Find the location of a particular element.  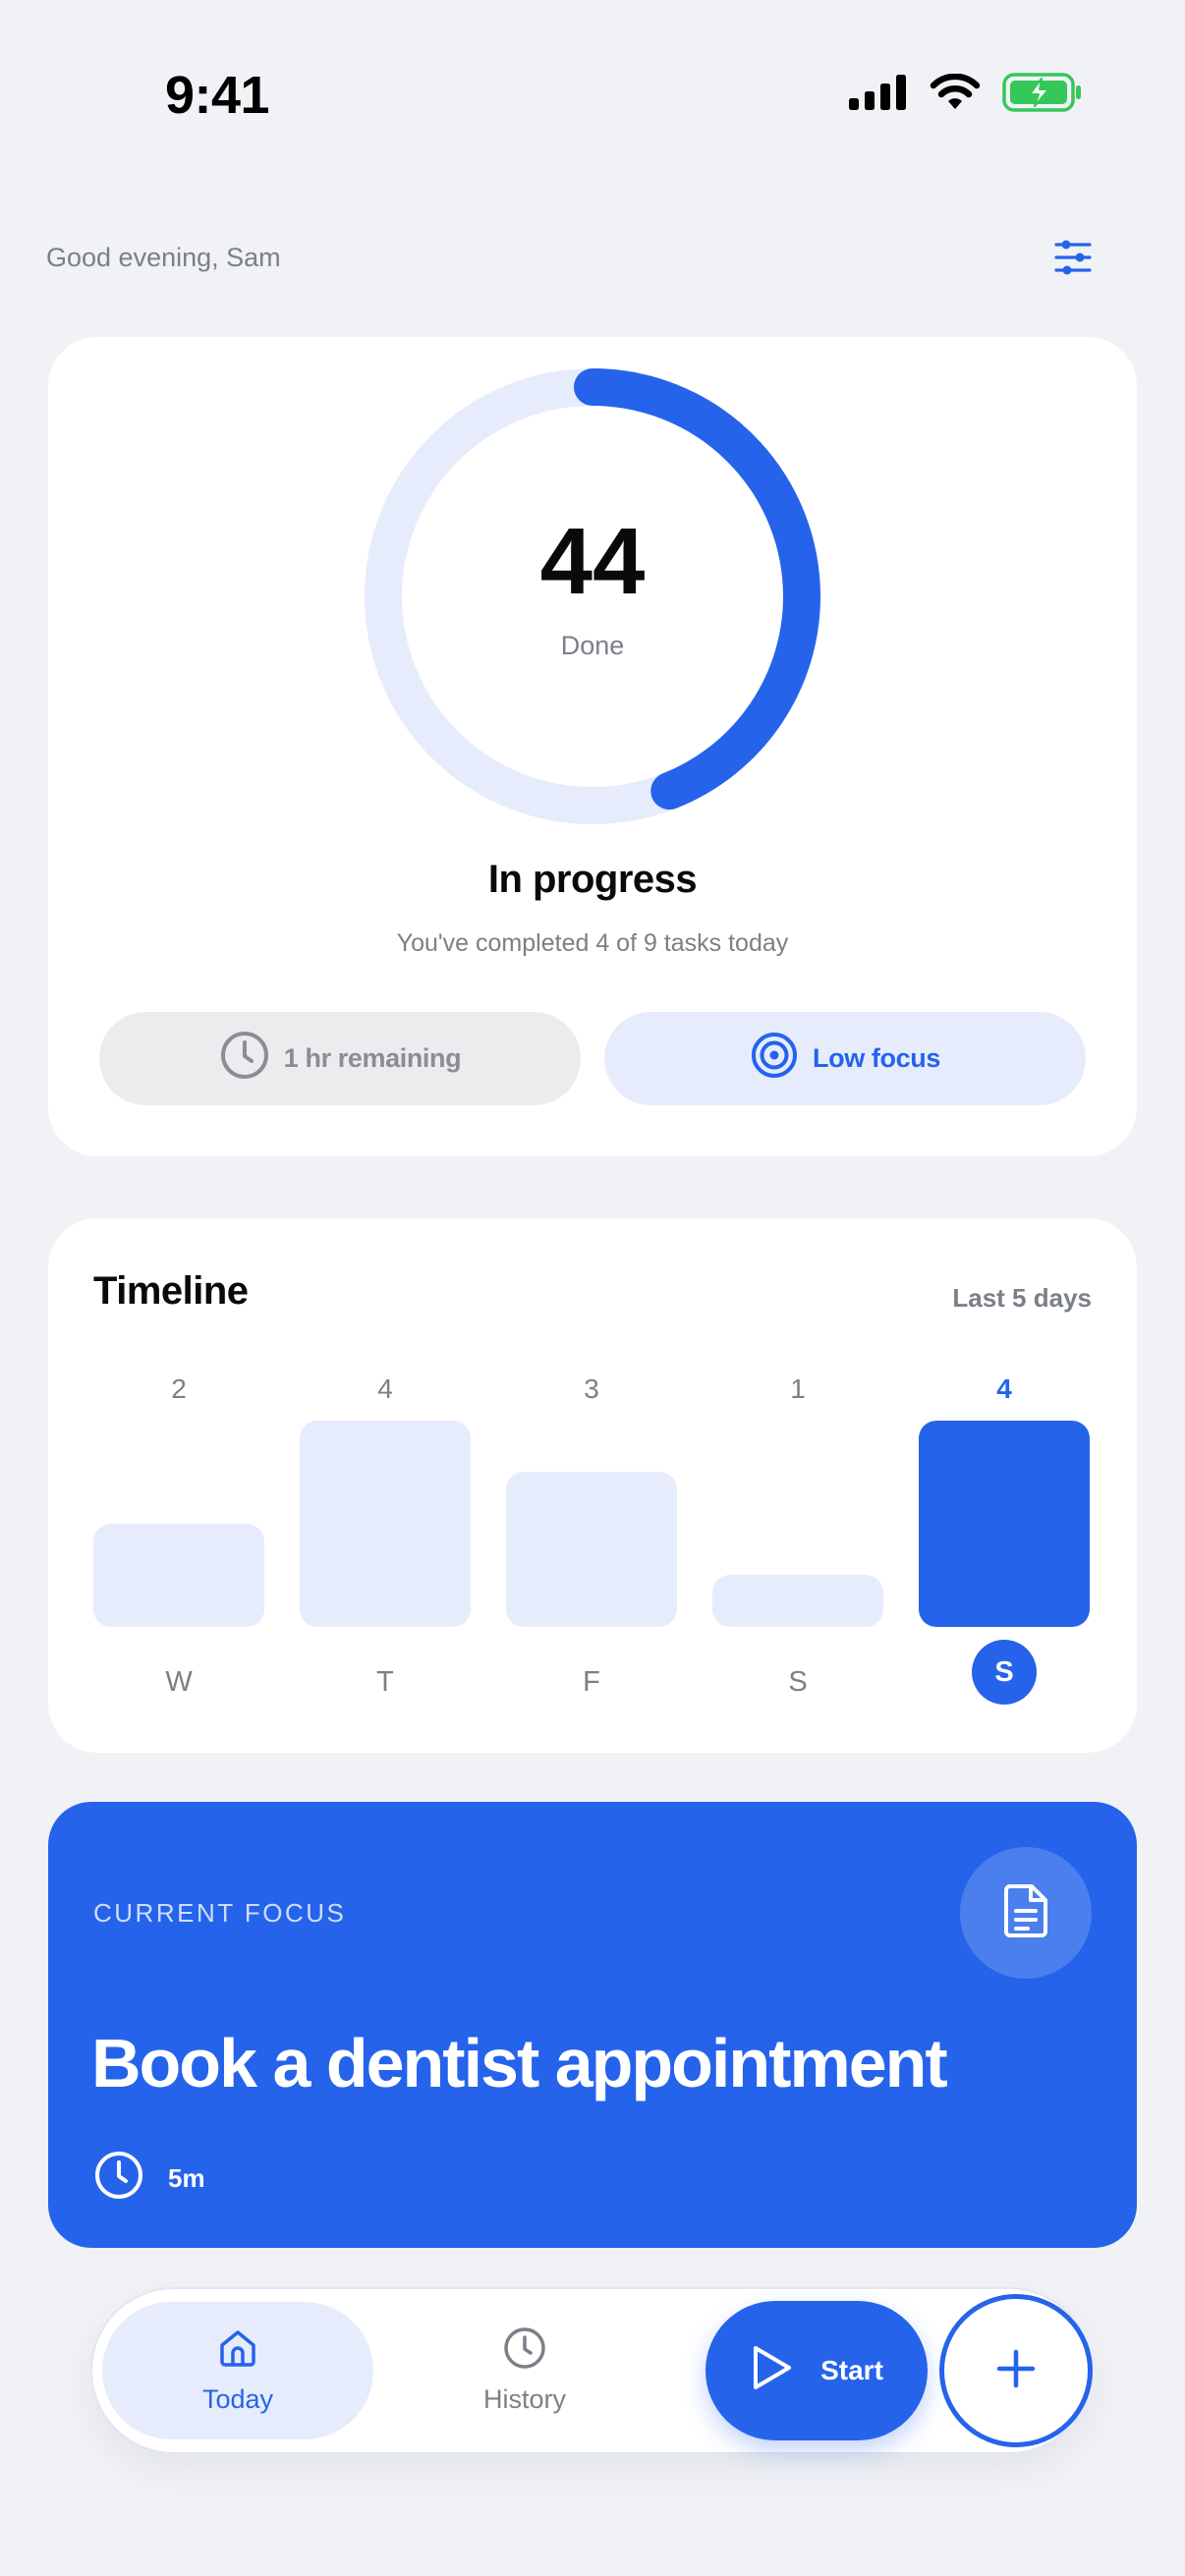

document-icon is located at coordinates (1026, 1913).